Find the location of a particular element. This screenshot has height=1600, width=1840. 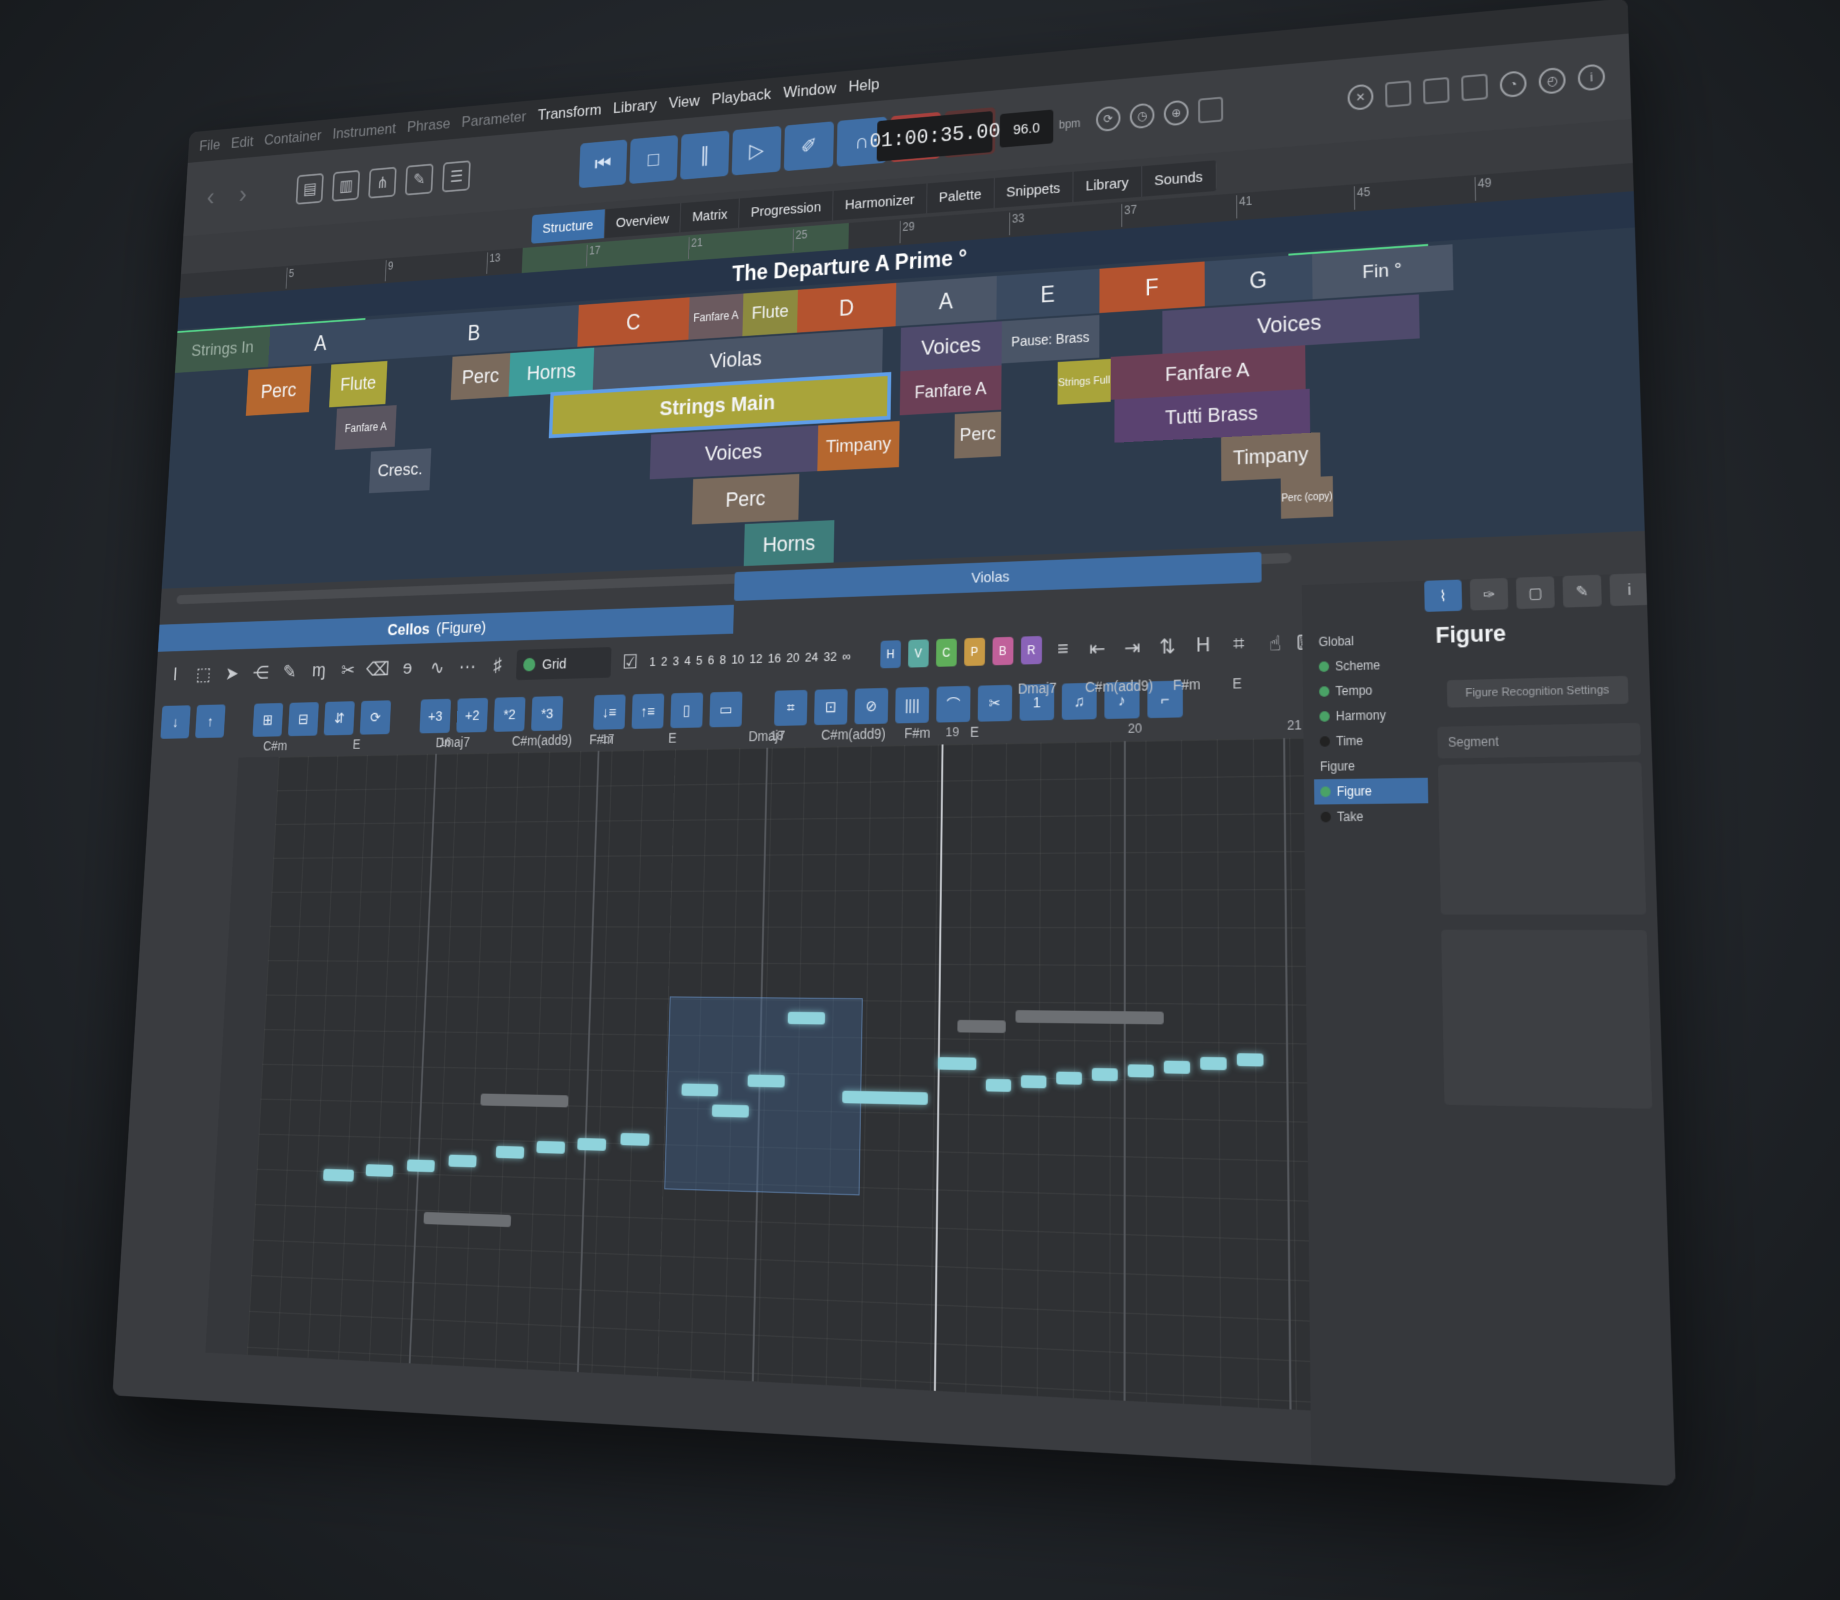

hierarchy-icon: ⋔ is located at coordinates (382, 182).